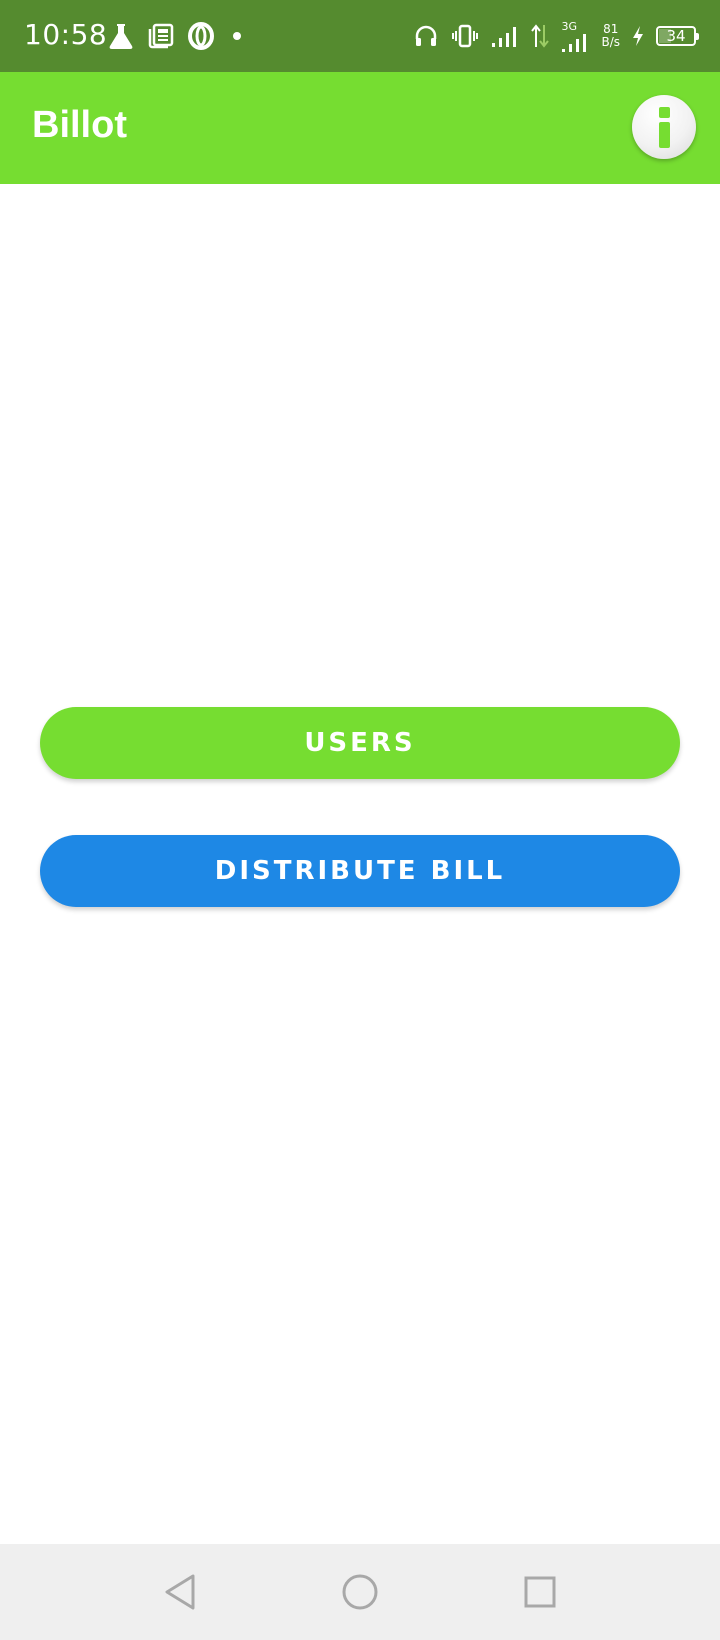 This screenshot has height=1640, width=720. I want to click on navigation-bar, so click(360, 1592).